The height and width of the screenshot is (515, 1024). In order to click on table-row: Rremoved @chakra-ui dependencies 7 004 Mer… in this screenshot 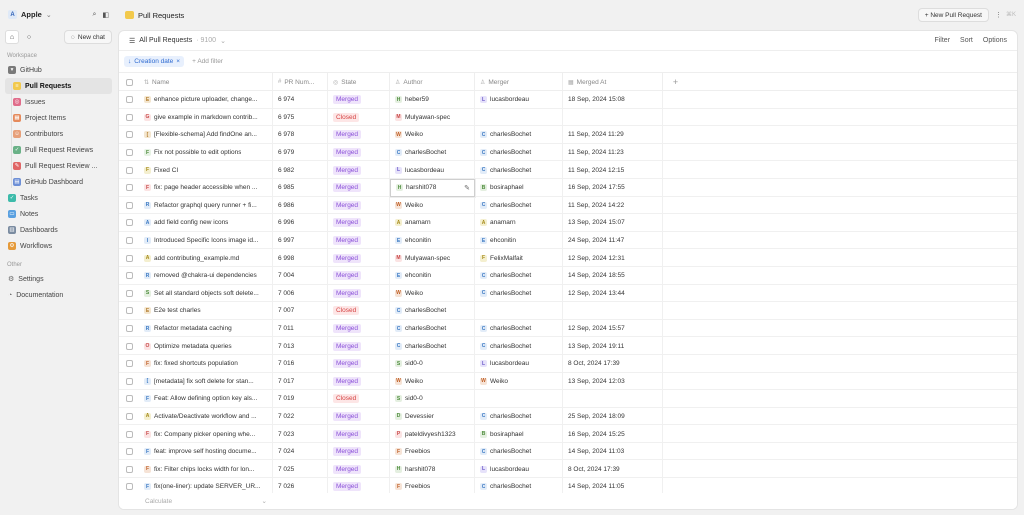, I will do `click(568, 275)`.